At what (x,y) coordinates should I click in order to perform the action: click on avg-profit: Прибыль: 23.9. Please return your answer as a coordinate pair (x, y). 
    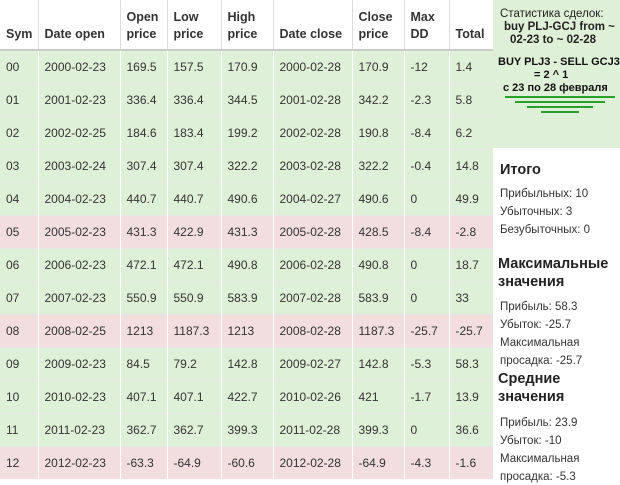
    Looking at the image, I should click on (539, 423).